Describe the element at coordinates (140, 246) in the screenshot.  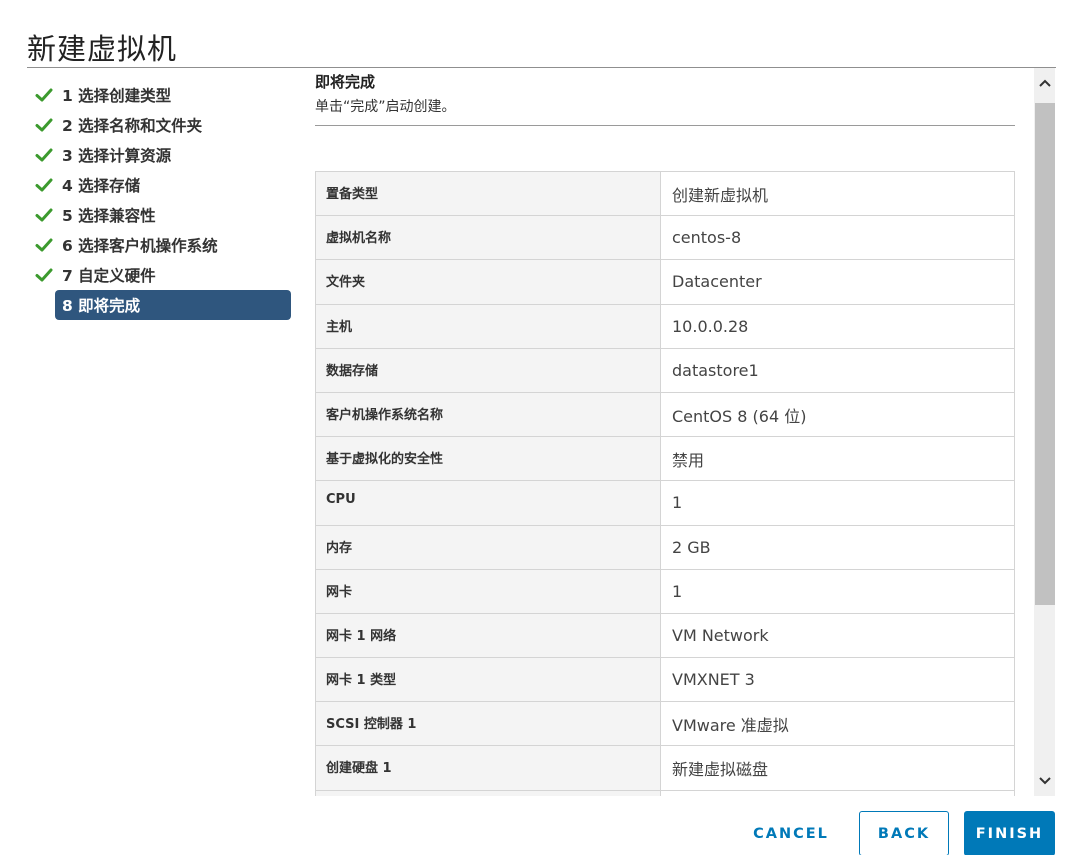
I see `step-label: 6 选择客户机操作系统` at that location.